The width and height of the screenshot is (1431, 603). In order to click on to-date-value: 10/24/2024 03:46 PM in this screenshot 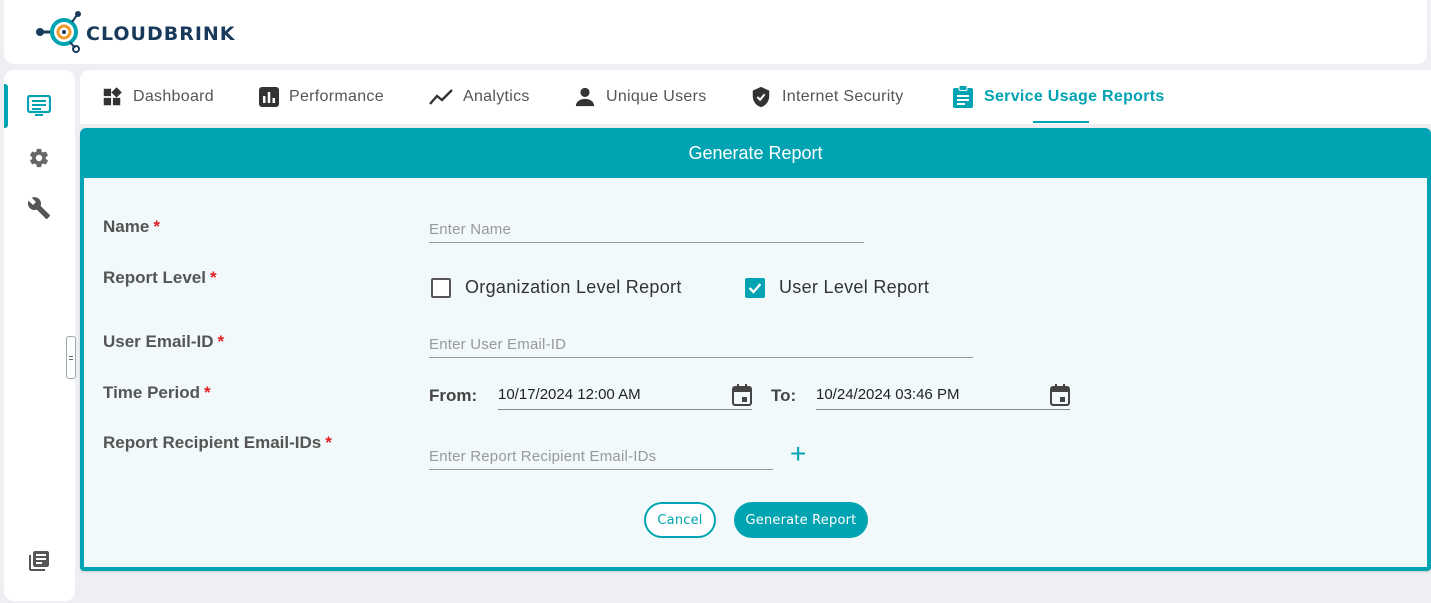, I will do `click(888, 394)`.